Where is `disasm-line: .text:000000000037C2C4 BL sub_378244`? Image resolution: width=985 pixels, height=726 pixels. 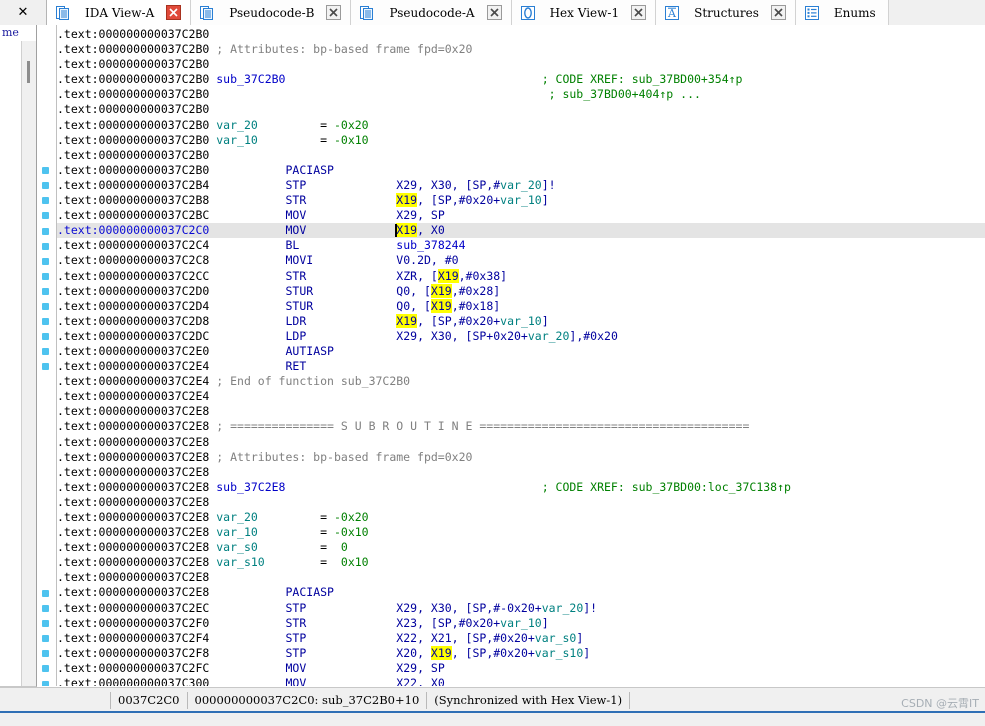
disasm-line: .text:000000000037C2C4 BL sub_378244 is located at coordinates (521, 245).